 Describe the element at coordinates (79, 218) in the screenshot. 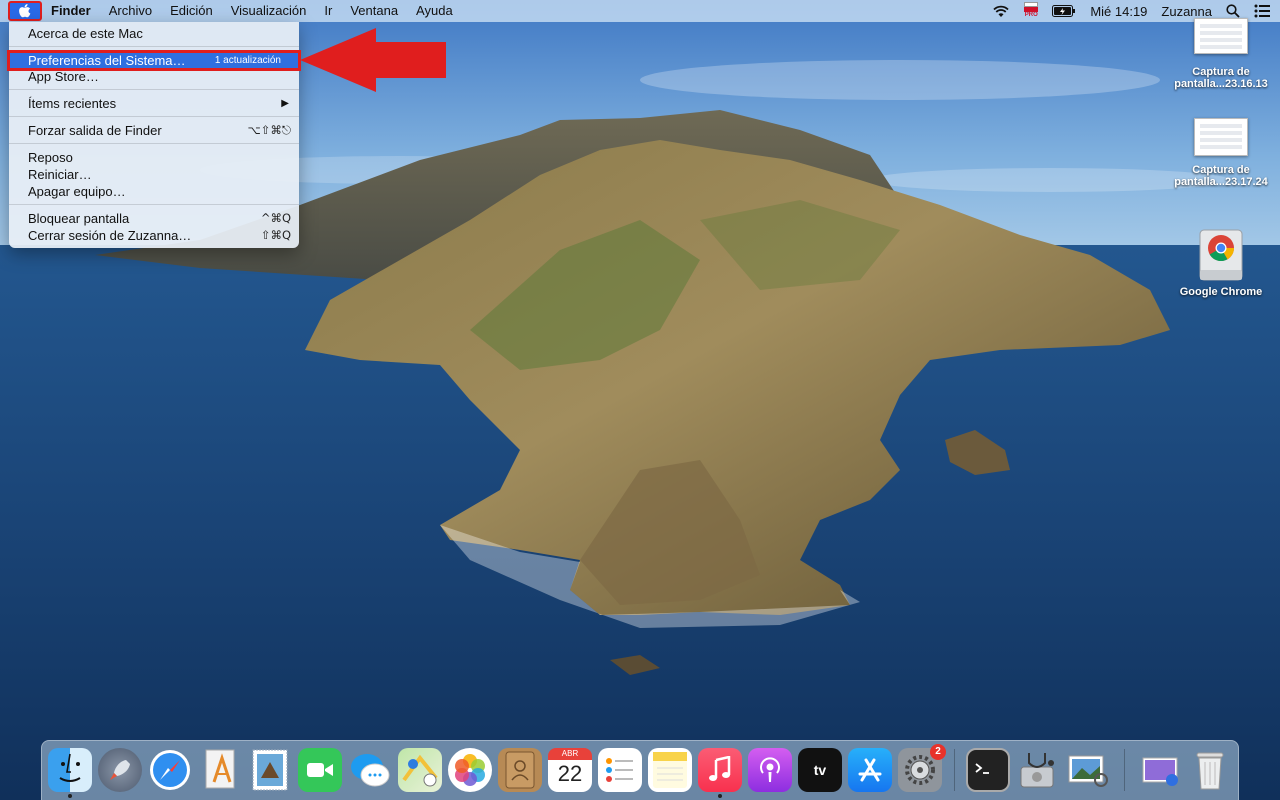

I see `lock-screen-label: Bloquear pantalla` at that location.